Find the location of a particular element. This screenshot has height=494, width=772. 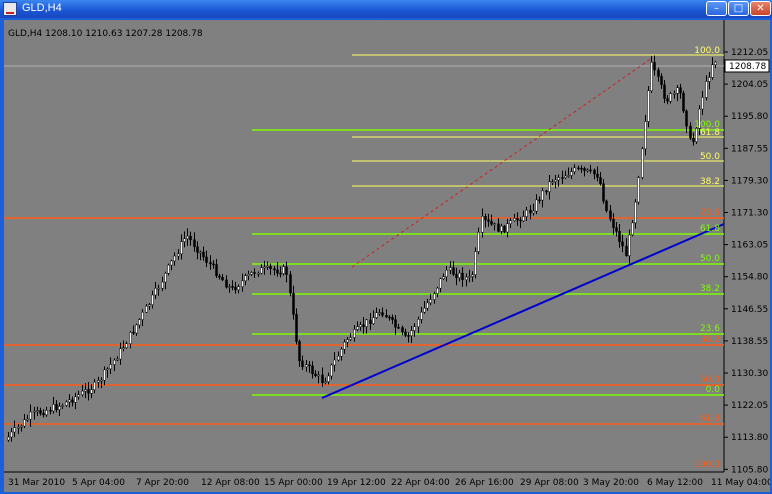

yellow-fib-label: 50.0 is located at coordinates (710, 157).